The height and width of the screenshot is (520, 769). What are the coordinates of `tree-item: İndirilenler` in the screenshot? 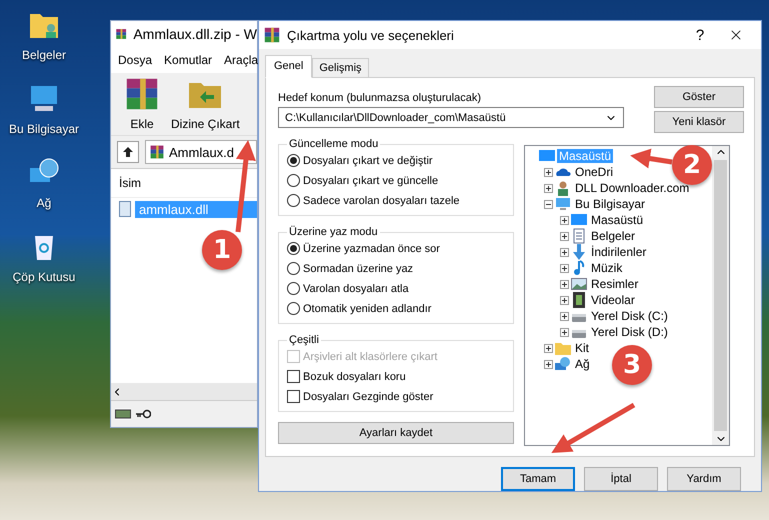 It's located at (618, 252).